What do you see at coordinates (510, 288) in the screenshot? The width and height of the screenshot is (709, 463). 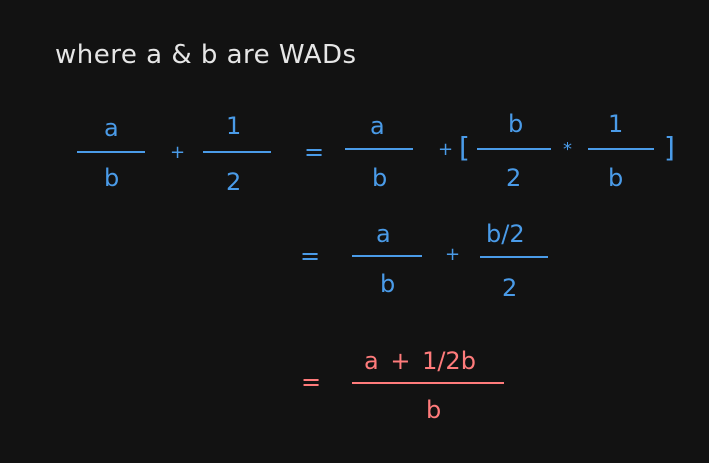 I see `row2-frac2-denominator: 2` at bounding box center [510, 288].